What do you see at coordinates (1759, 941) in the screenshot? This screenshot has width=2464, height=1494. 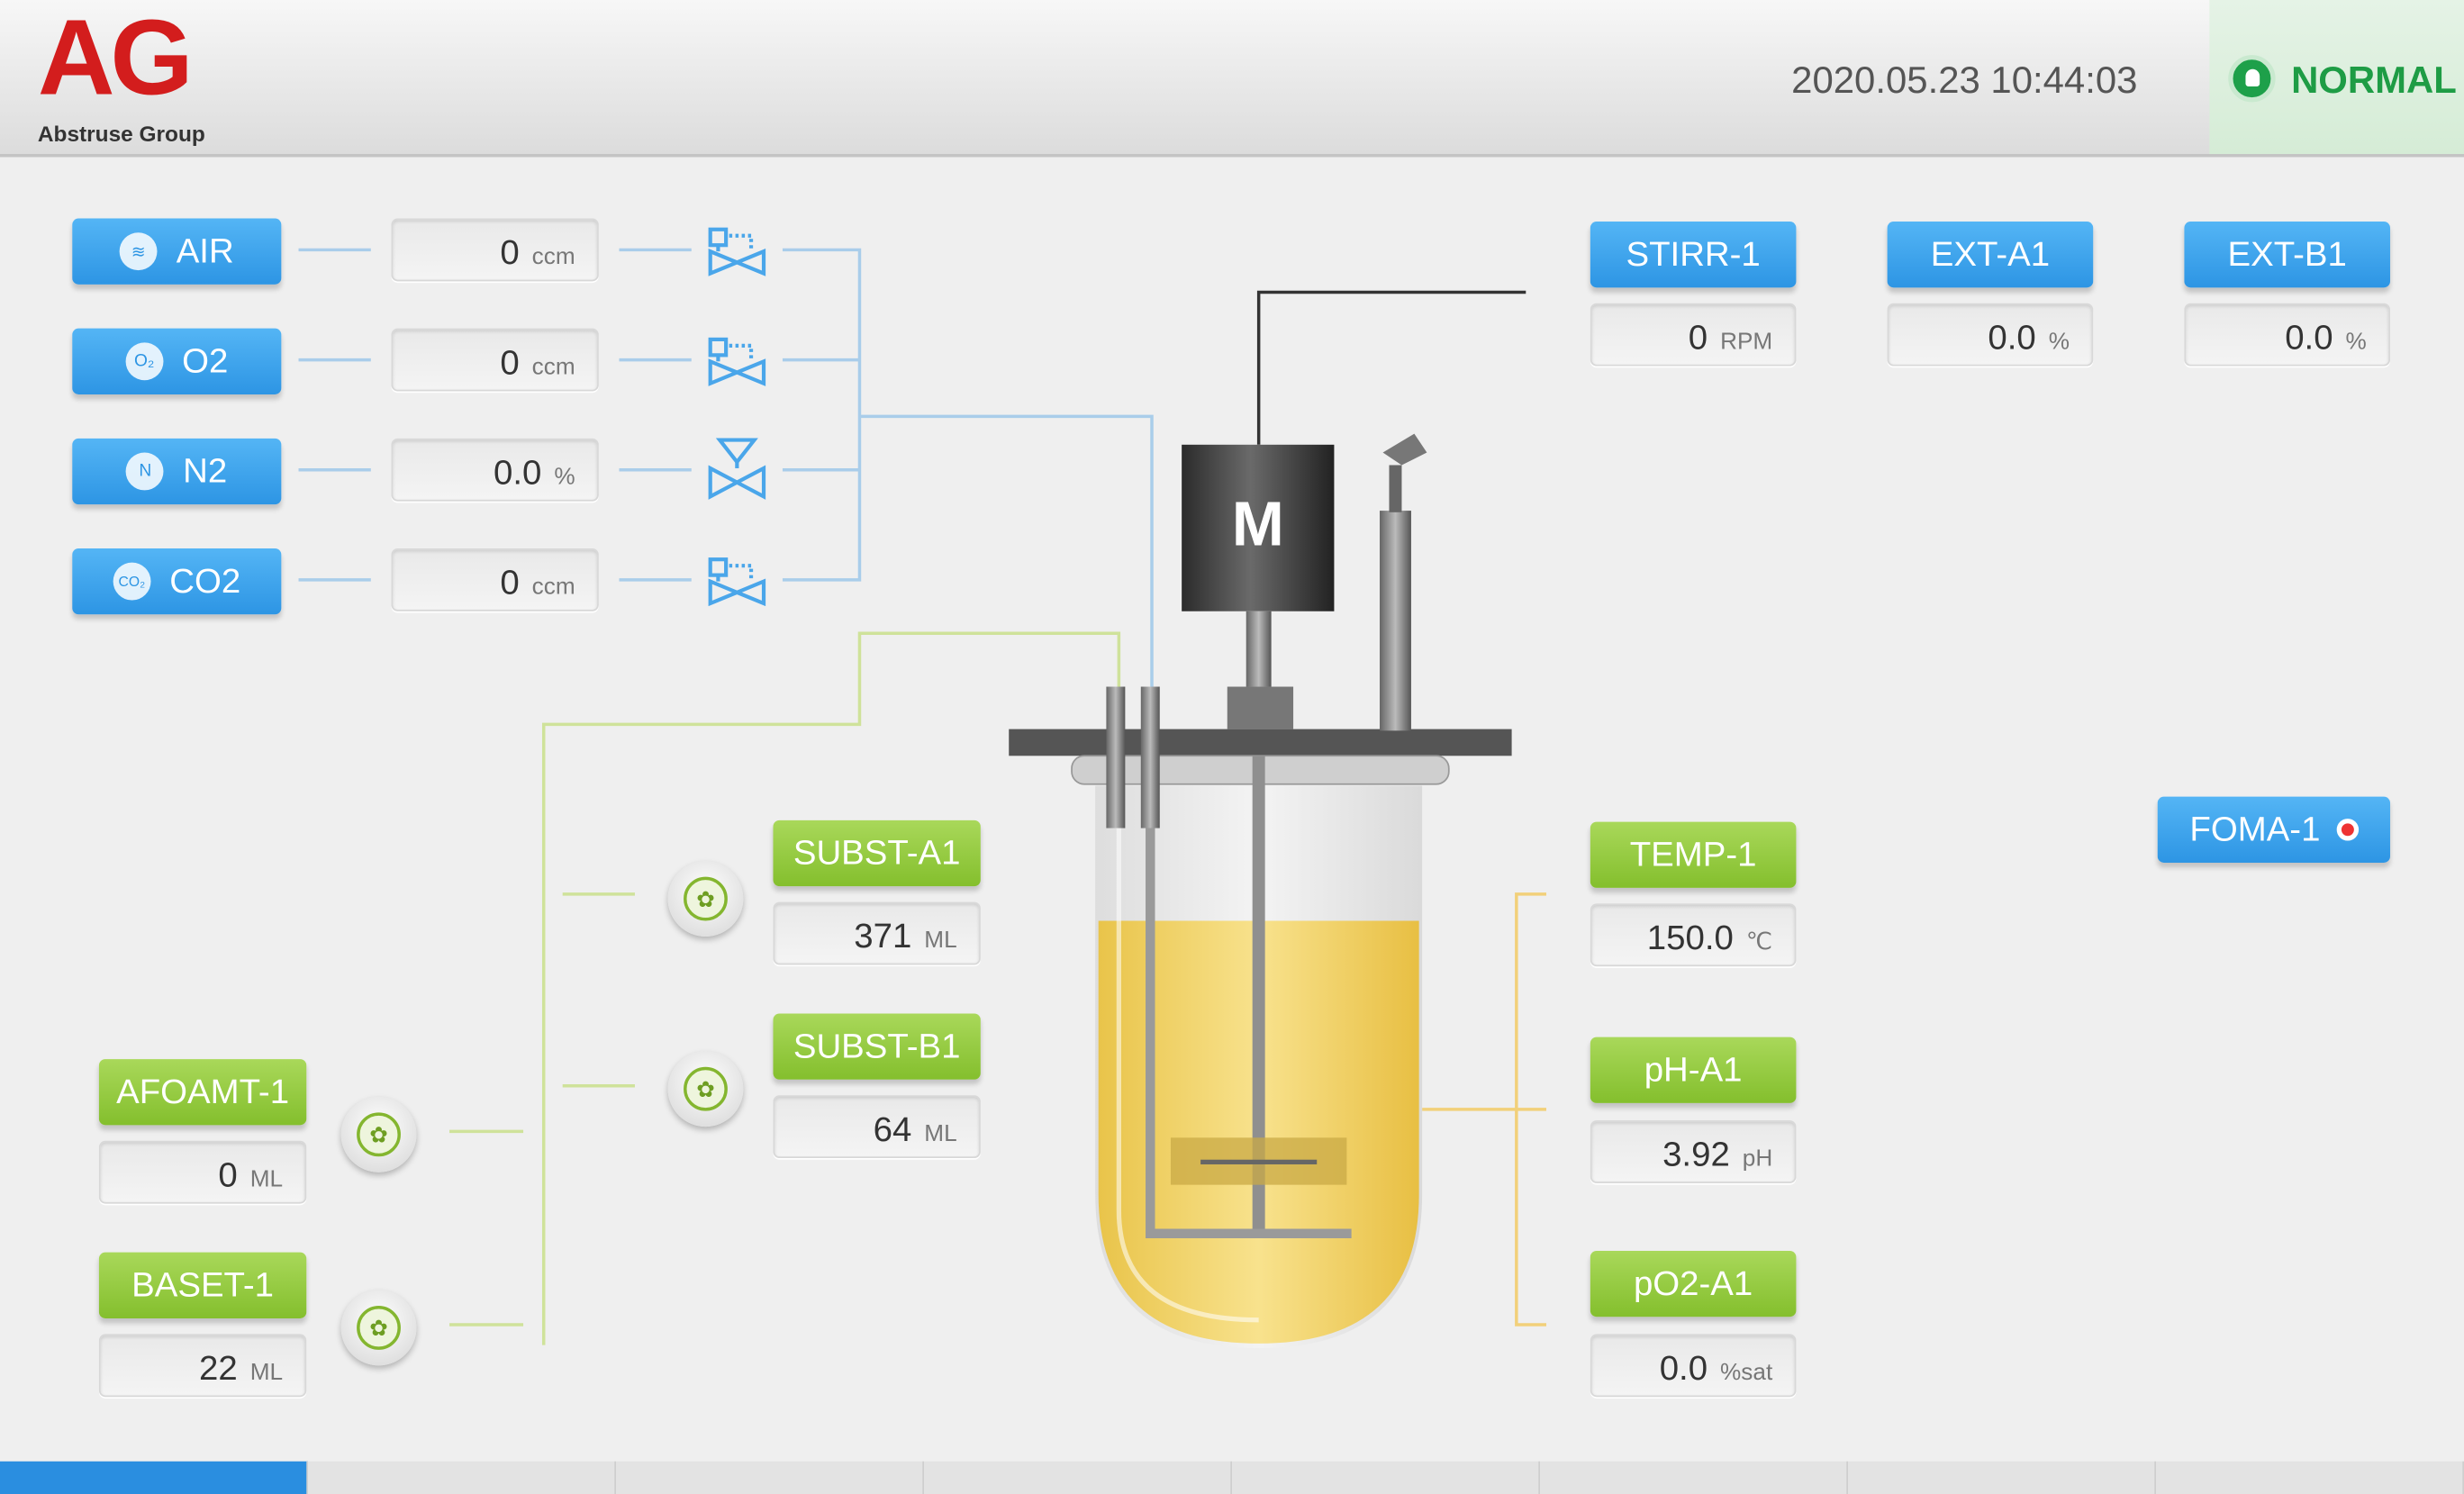 I see `unit: ℃` at bounding box center [1759, 941].